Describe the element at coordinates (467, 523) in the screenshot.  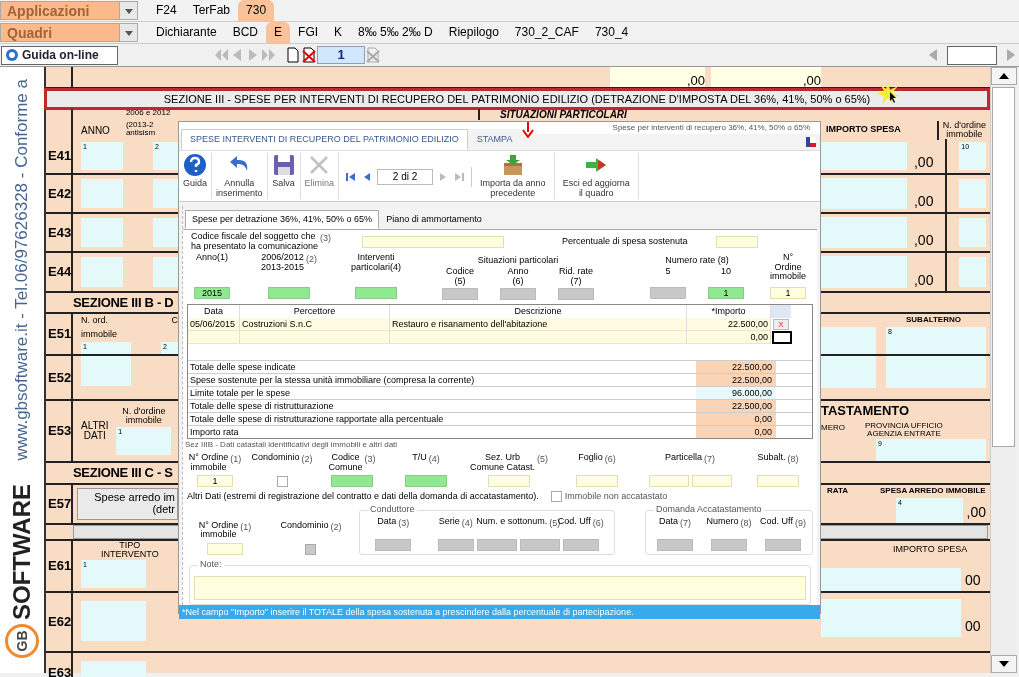
I see `field-label: (4)` at that location.